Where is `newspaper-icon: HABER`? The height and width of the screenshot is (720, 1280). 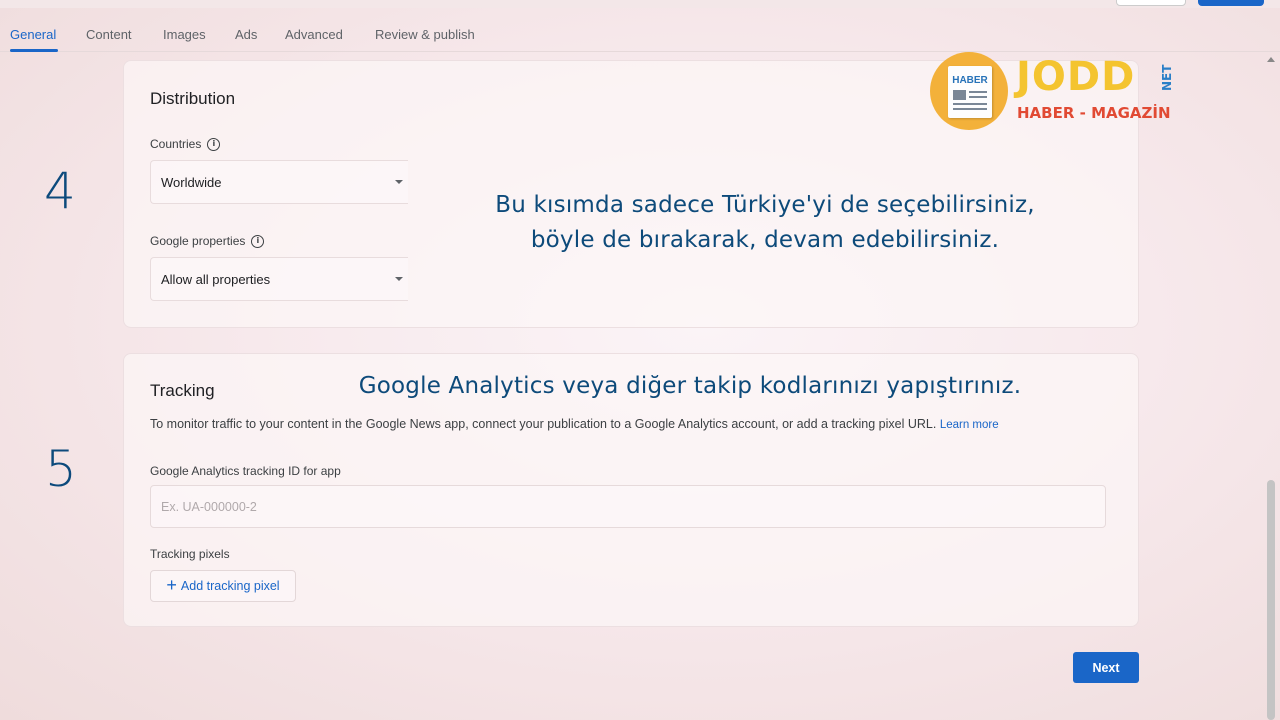
newspaper-icon: HABER is located at coordinates (970, 92).